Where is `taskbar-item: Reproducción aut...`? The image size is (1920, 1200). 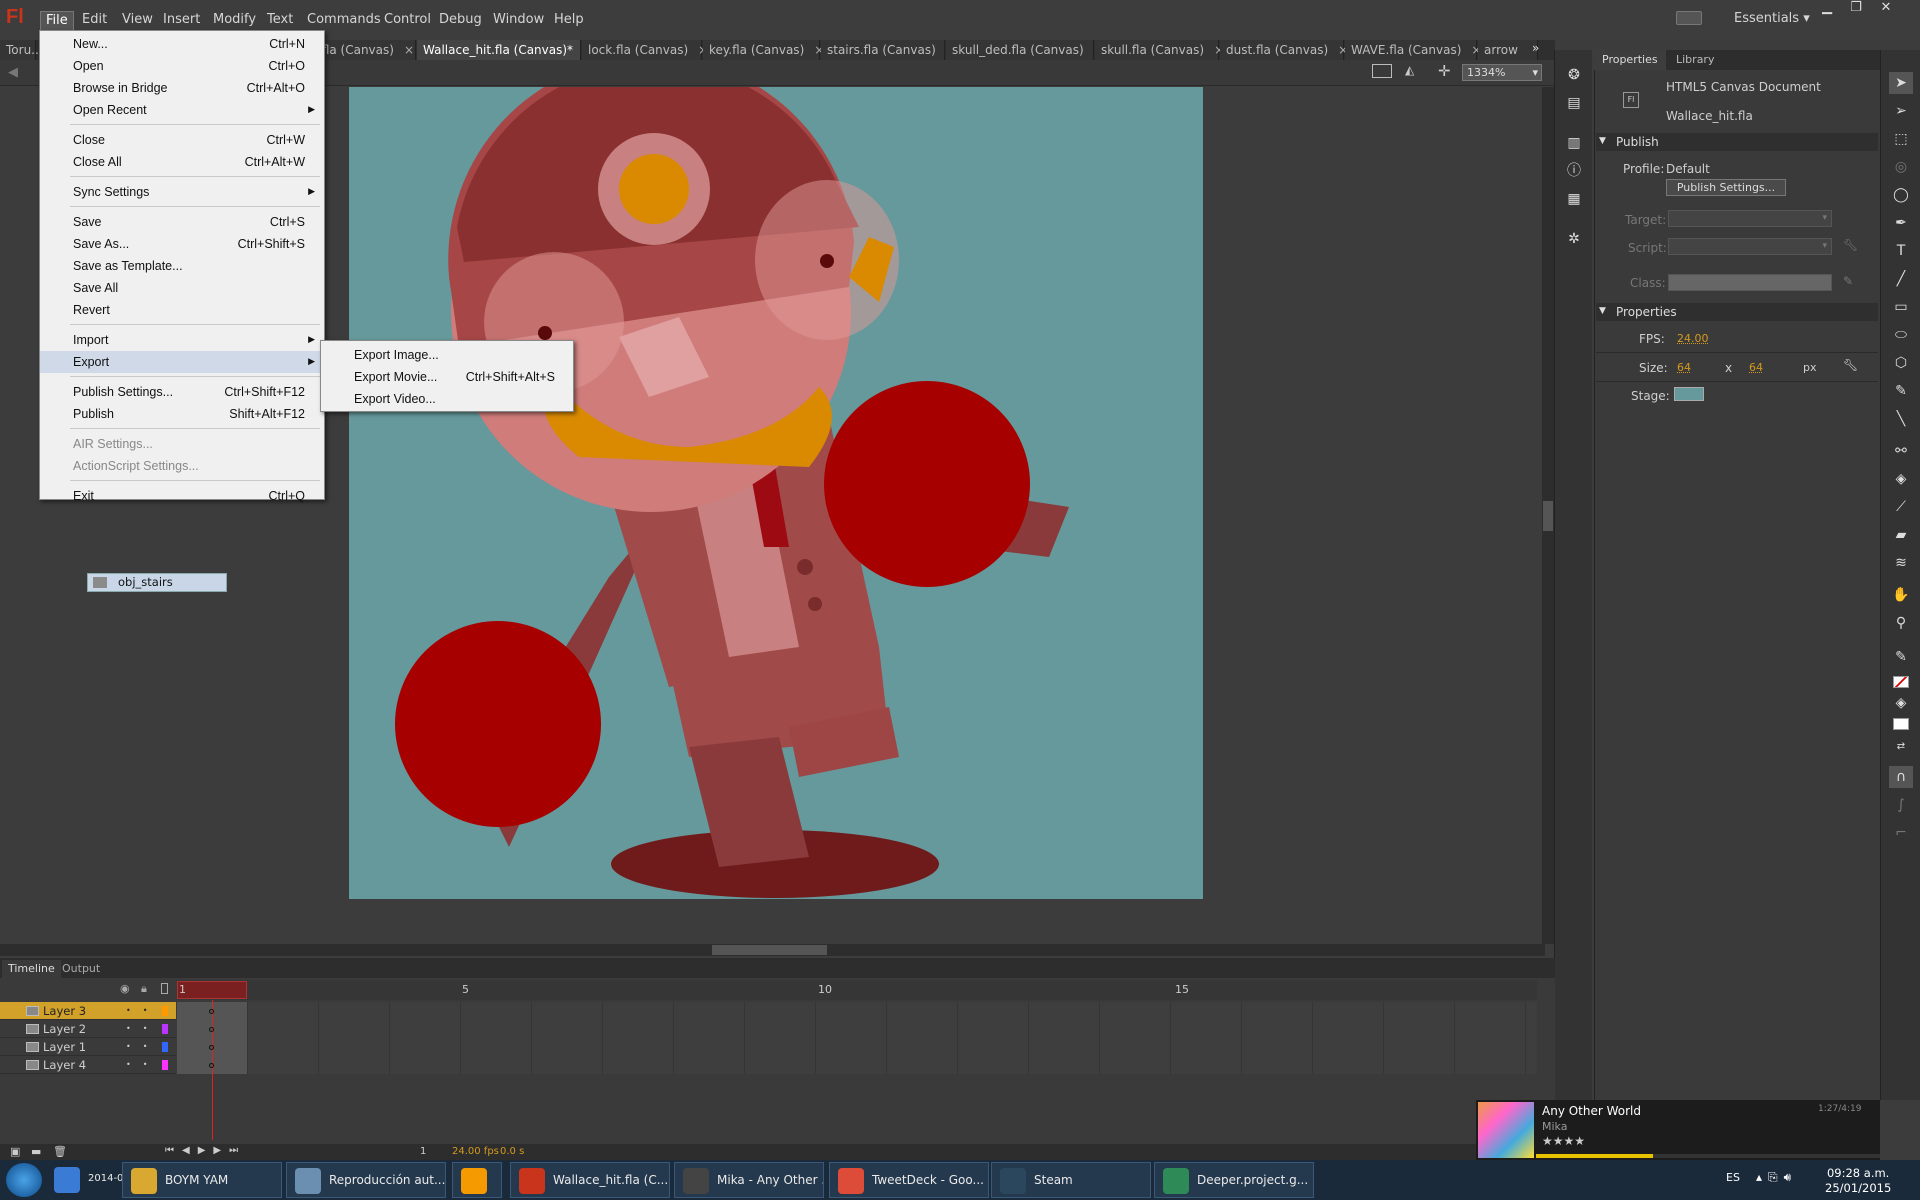 taskbar-item: Reproducción aut... is located at coordinates (366, 1180).